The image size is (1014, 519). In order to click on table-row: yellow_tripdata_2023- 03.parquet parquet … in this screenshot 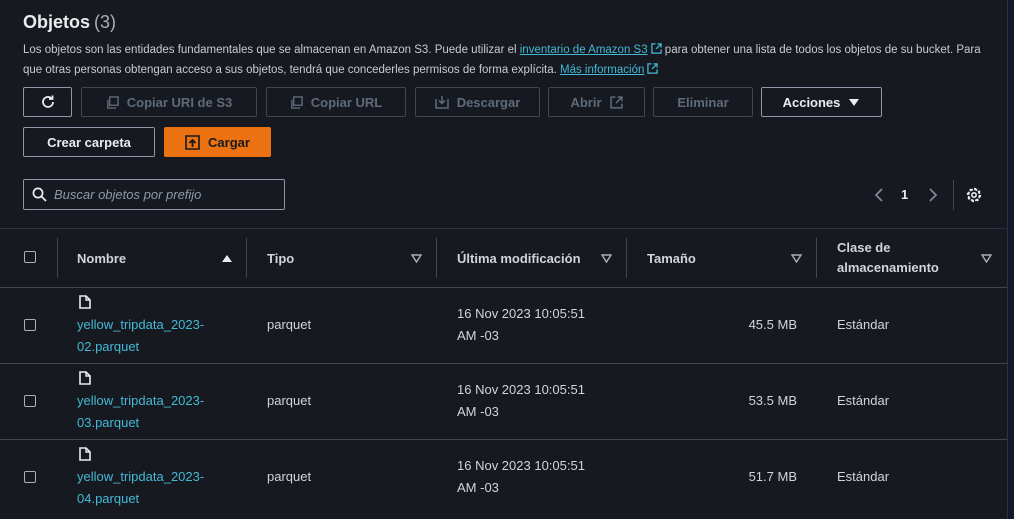, I will do `click(503, 401)`.